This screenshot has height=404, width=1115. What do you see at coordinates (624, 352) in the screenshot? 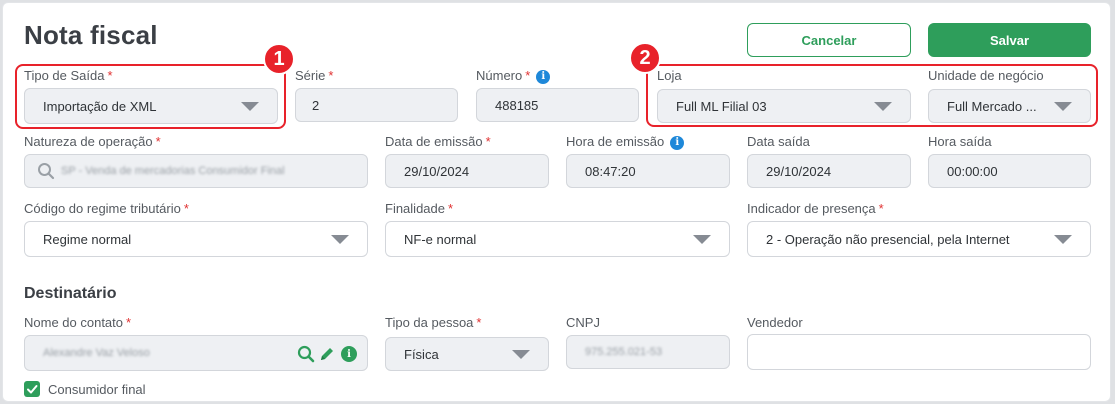
I see `cnpj-value: 975.255.021-53` at bounding box center [624, 352].